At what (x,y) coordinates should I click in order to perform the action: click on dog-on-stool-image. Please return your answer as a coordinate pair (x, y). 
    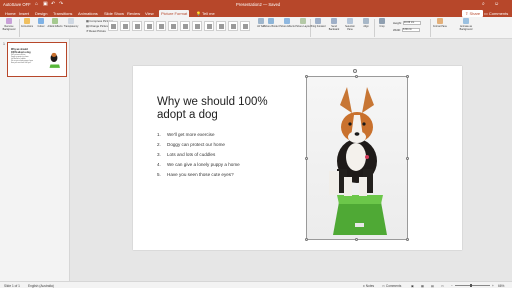
    Looking at the image, I should click on (358, 161).